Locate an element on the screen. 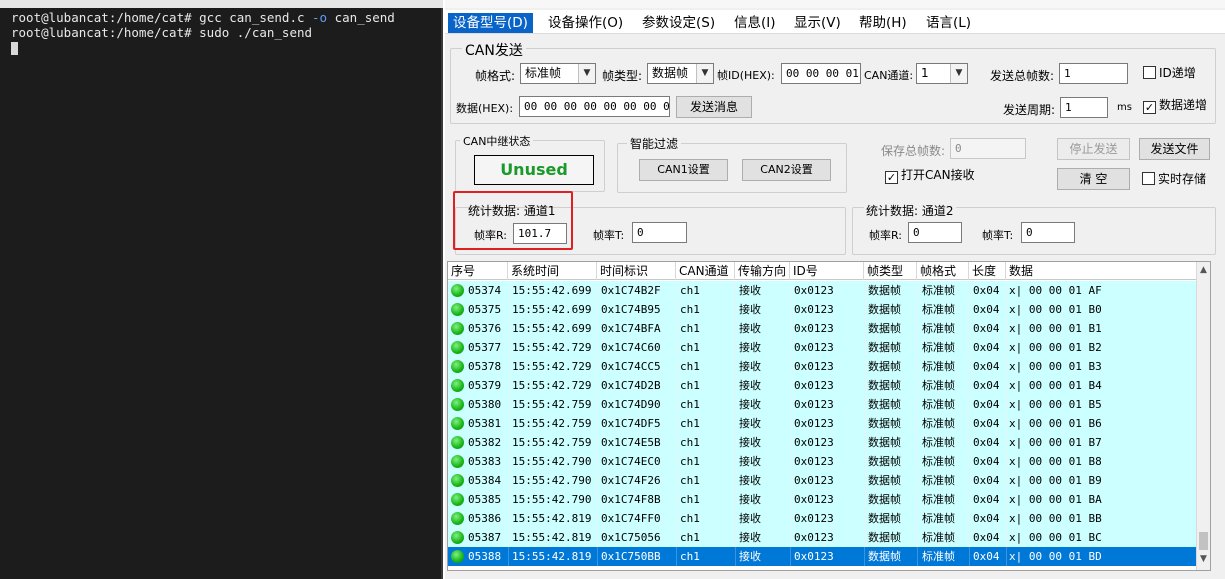 The height and width of the screenshot is (579, 1225). stop-send-button: 停止发送 is located at coordinates (1093, 149).